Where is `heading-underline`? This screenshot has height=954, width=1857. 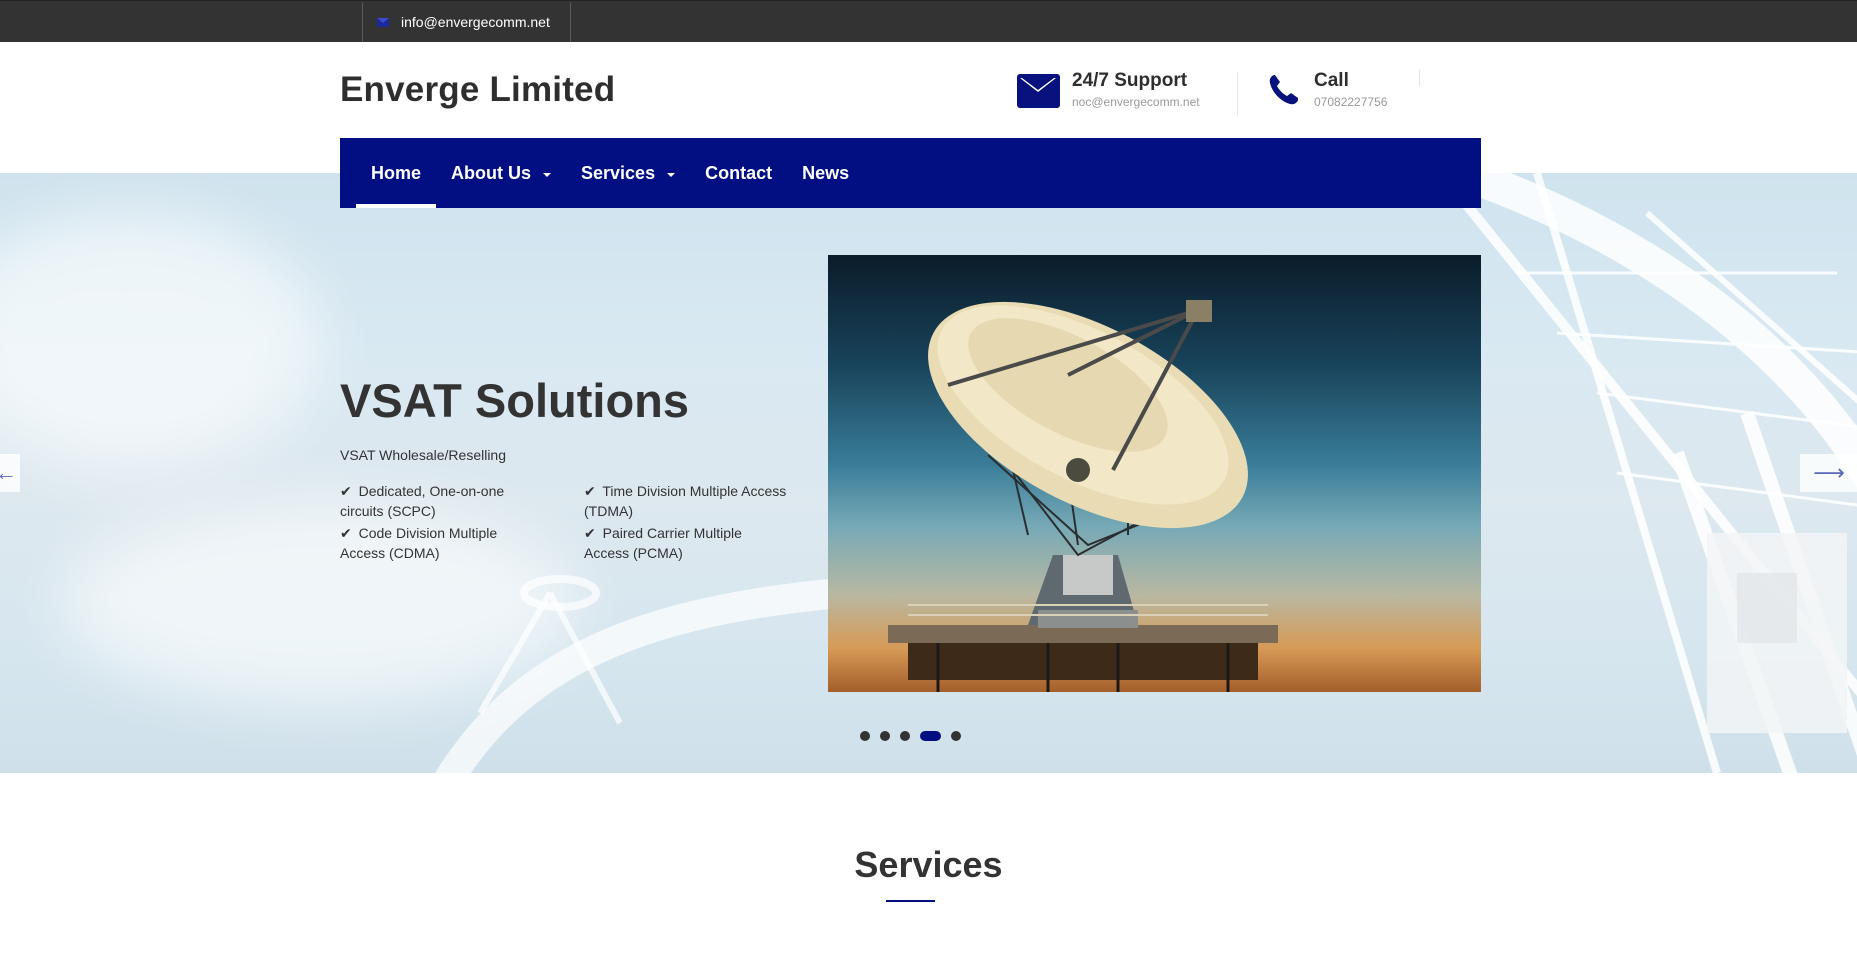 heading-underline is located at coordinates (910, 901).